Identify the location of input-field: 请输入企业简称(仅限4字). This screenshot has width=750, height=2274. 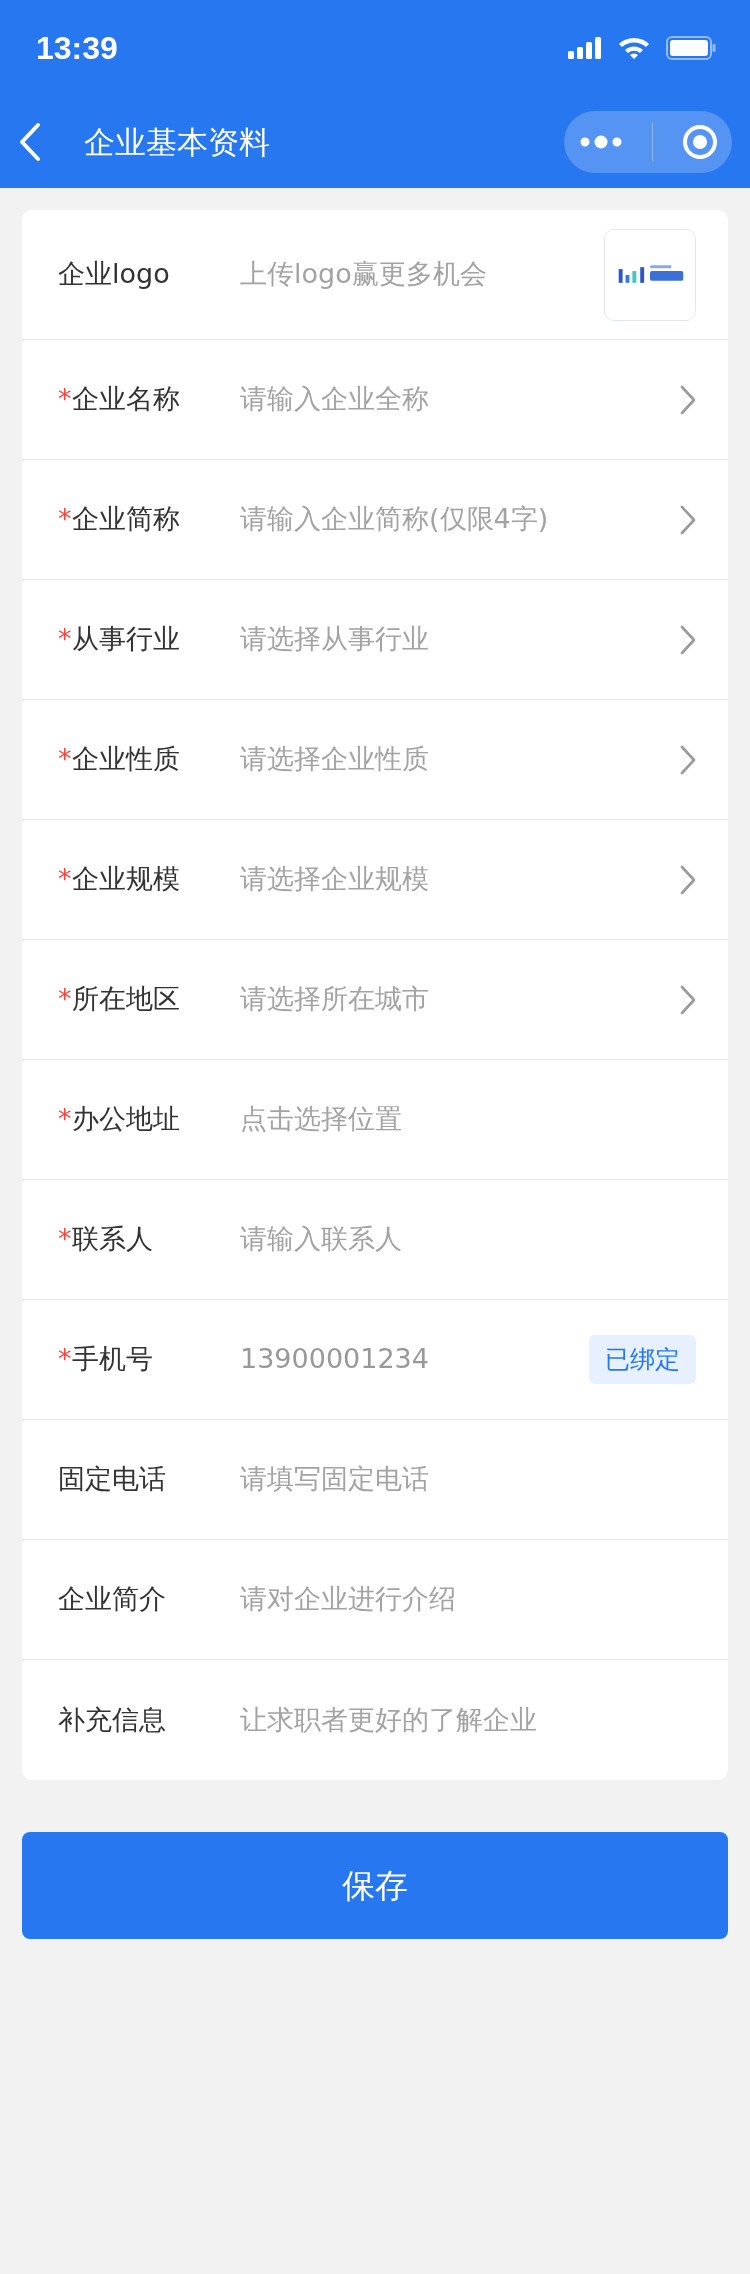
(460, 519).